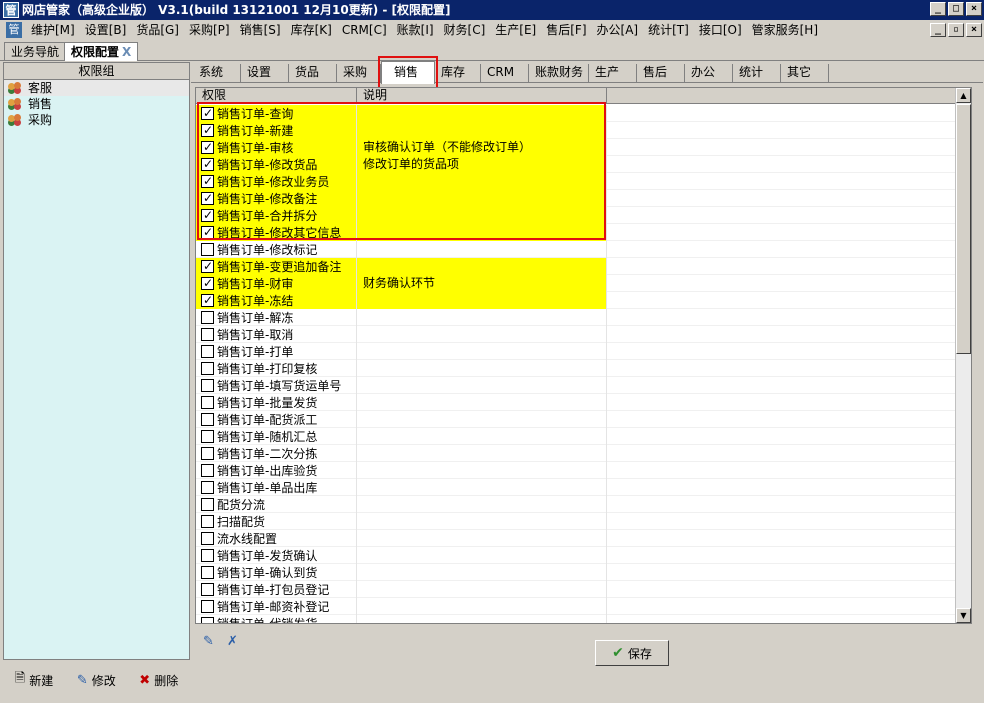 This screenshot has height=703, width=984. Describe the element at coordinates (581, 487) in the screenshot. I see `table-row: 销售订单-单品出库` at that location.